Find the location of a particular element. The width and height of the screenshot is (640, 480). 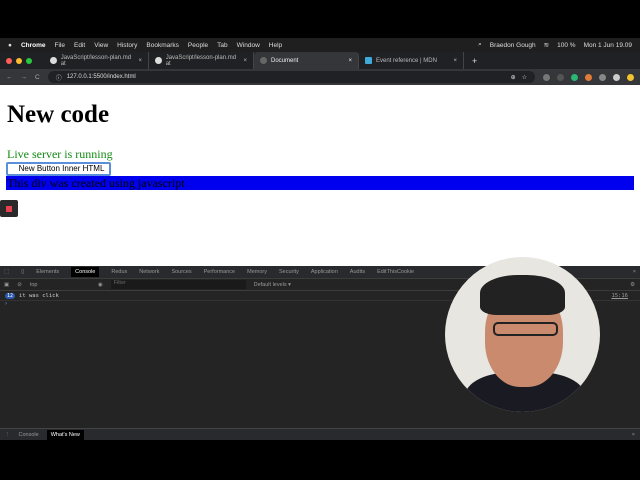

device-toggle-icon: ▯ is located at coordinates (22, 272).